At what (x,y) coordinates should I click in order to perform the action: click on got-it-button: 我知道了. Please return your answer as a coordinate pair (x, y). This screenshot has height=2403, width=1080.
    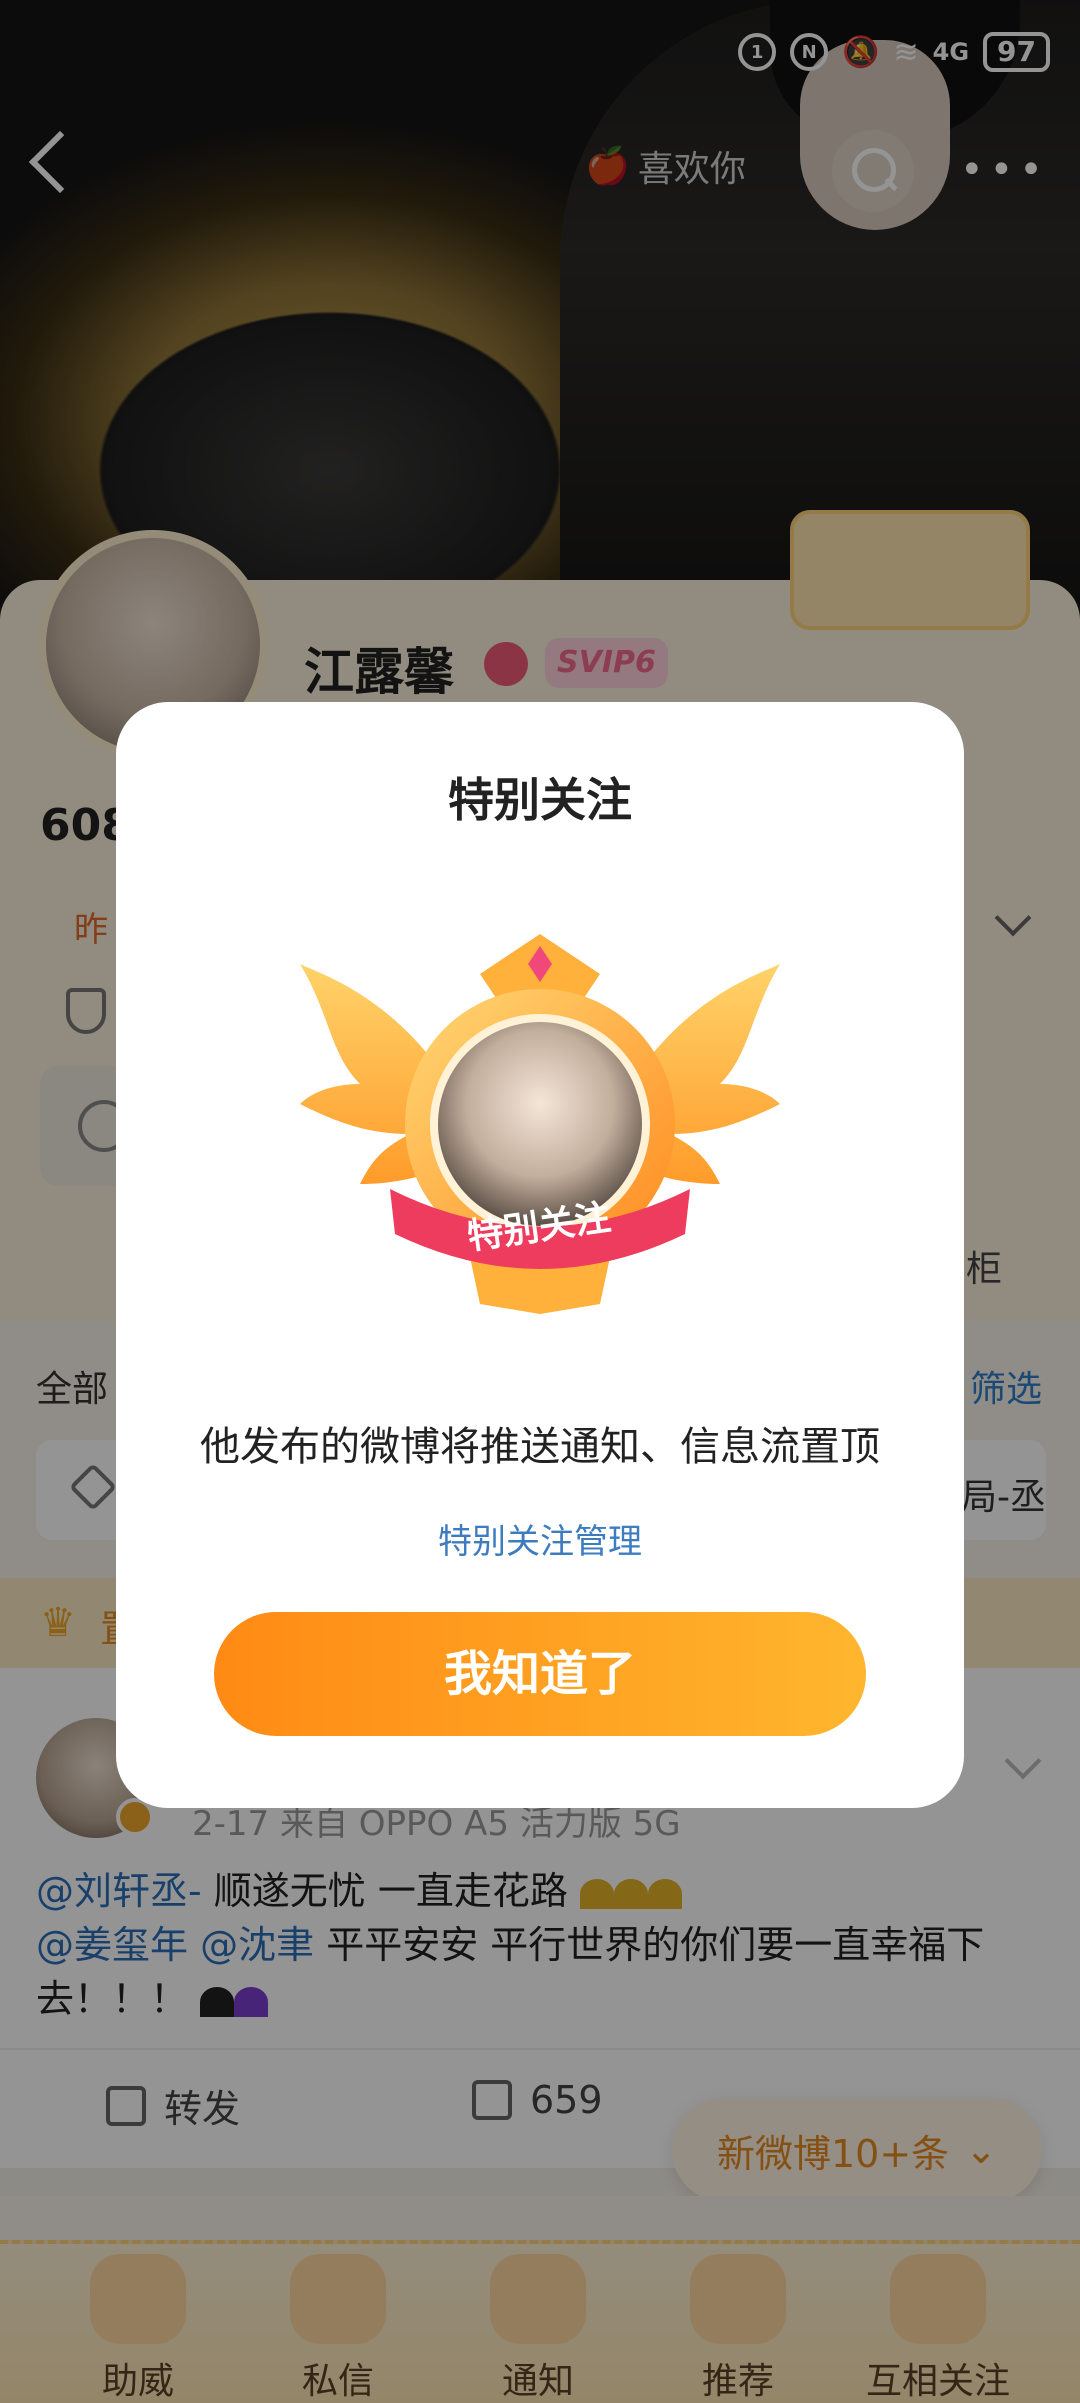
    Looking at the image, I should click on (540, 1674).